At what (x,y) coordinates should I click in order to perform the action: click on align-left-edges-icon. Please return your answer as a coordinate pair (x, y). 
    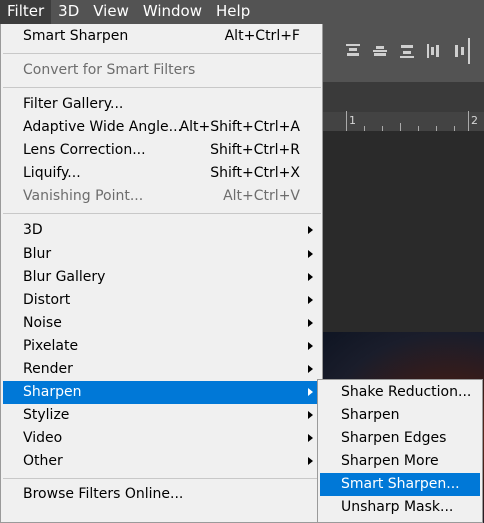
    Looking at the image, I should click on (434, 51).